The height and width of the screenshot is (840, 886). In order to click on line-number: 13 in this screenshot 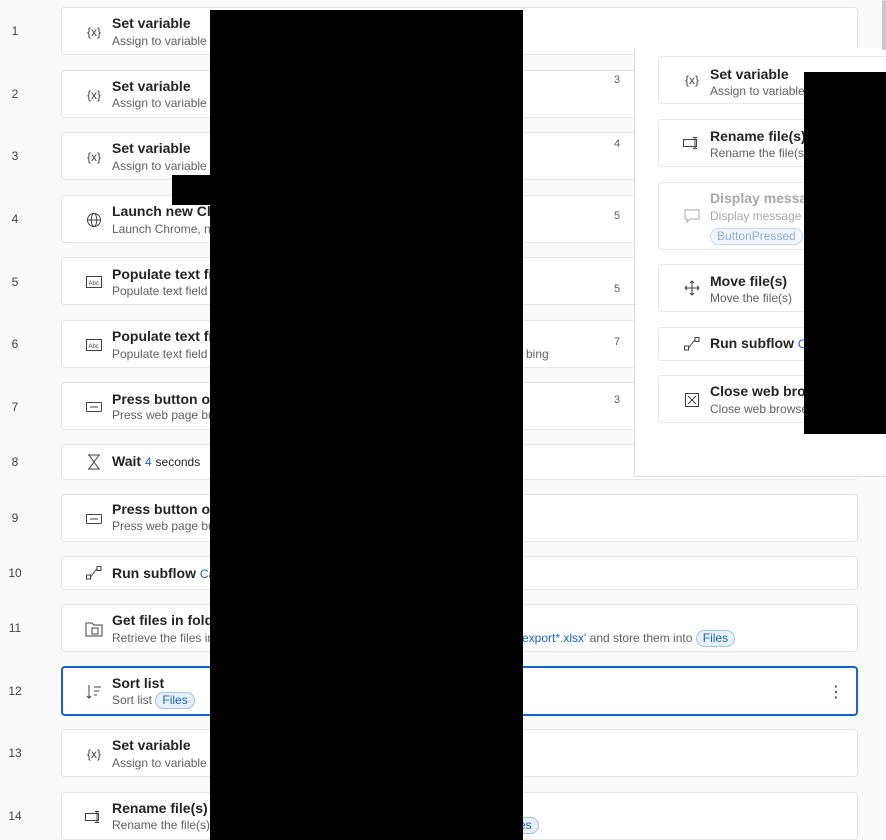, I will do `click(15, 753)`.